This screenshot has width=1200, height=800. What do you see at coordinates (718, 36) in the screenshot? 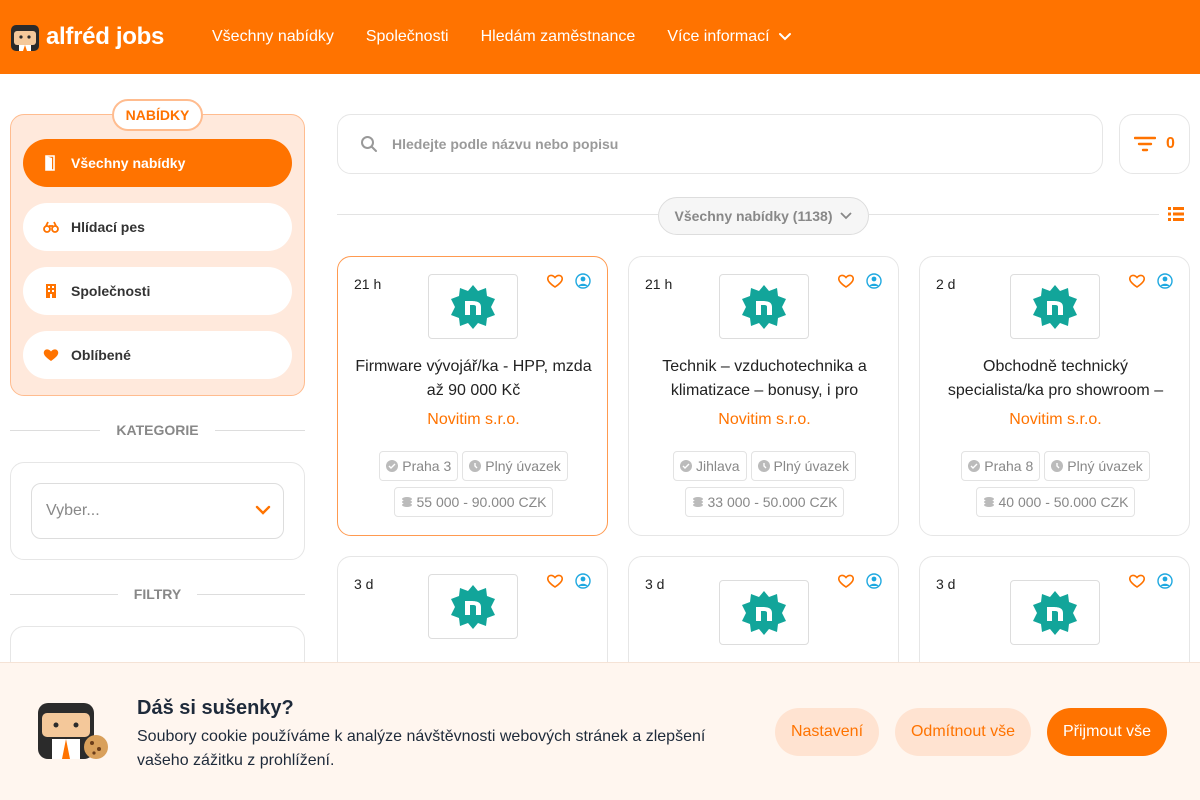
I see `nav-more-info-label: Více informací` at bounding box center [718, 36].